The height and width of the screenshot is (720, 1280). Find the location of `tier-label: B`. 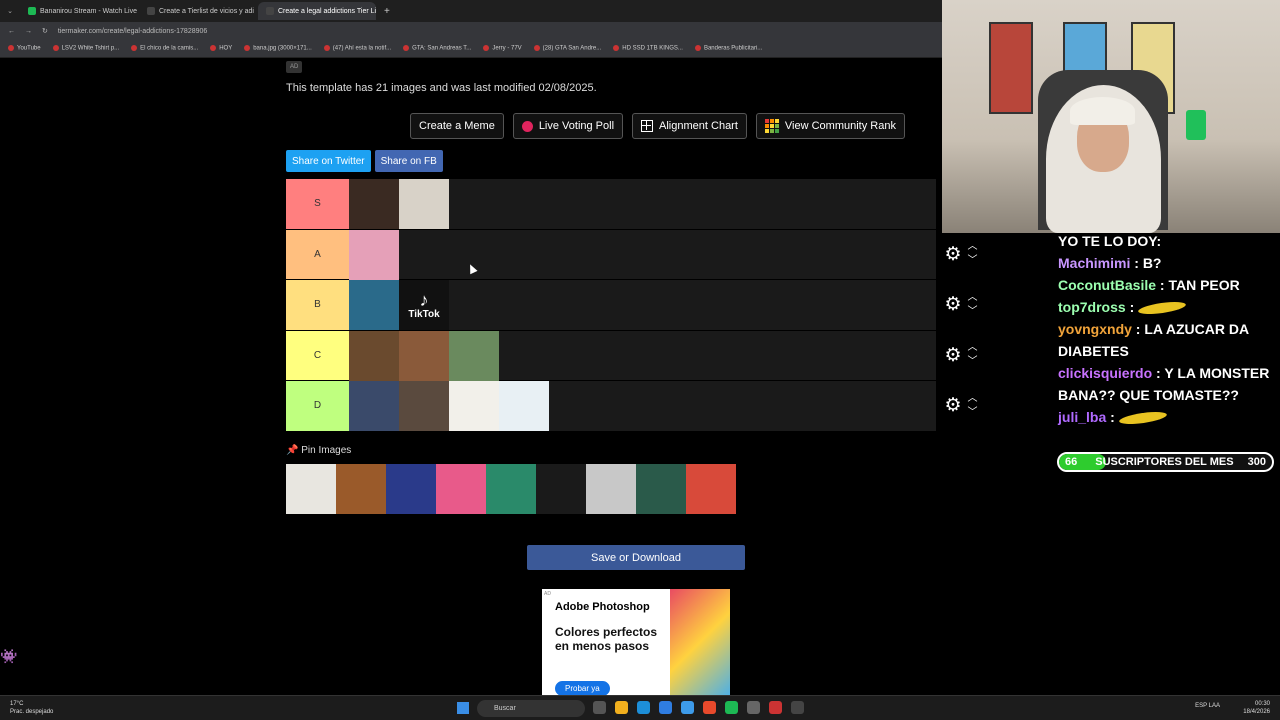

tier-label: B is located at coordinates (317, 305).